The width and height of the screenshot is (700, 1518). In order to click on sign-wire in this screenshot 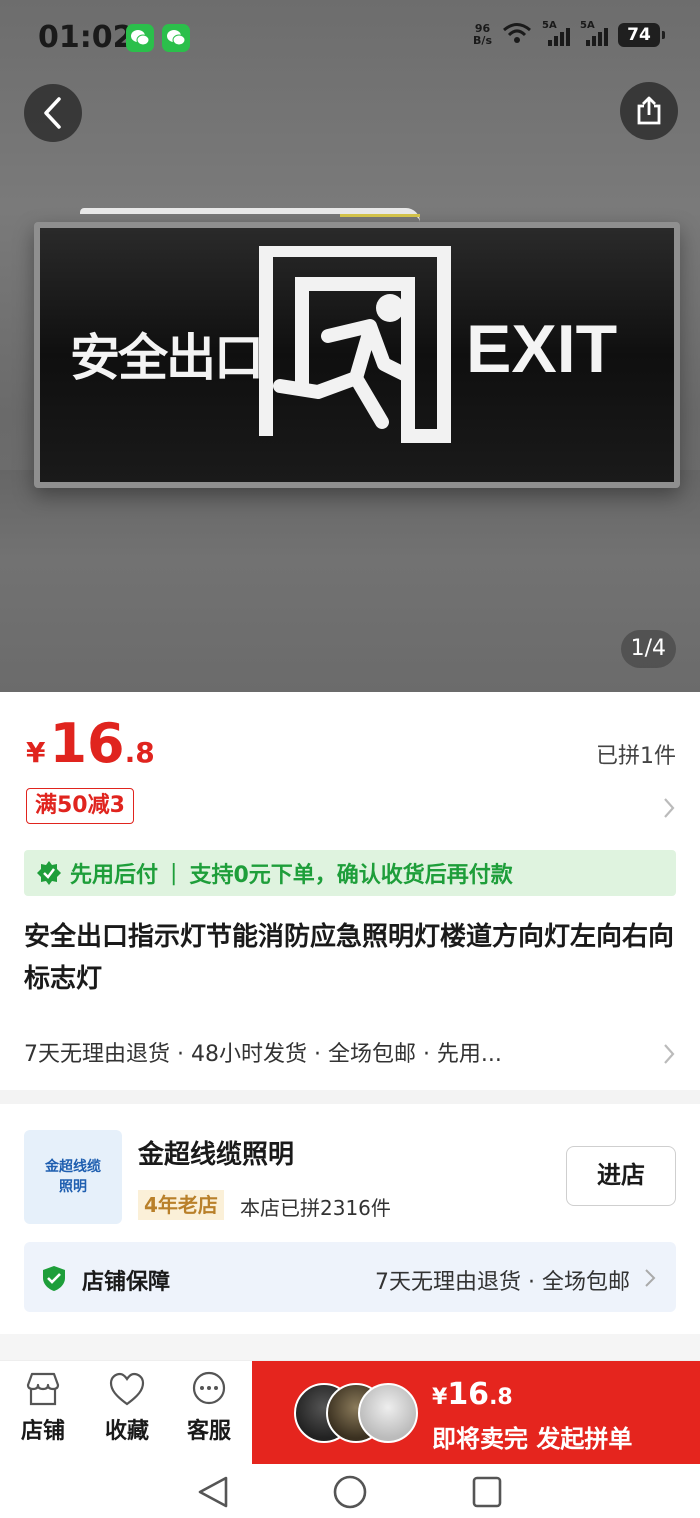, I will do `click(380, 218)`.